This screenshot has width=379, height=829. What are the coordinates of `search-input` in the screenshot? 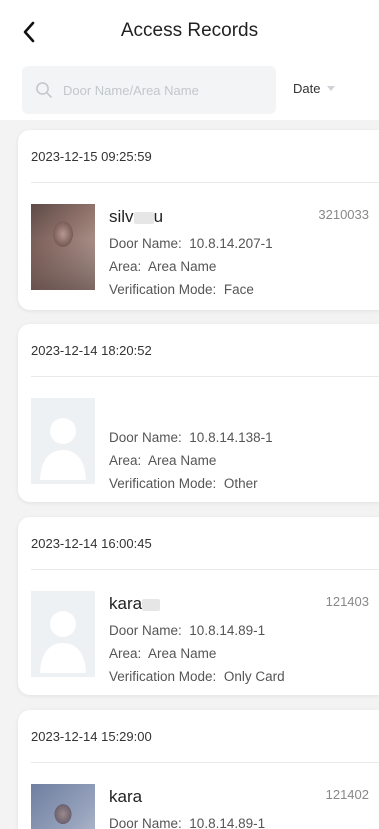 It's located at (158, 90).